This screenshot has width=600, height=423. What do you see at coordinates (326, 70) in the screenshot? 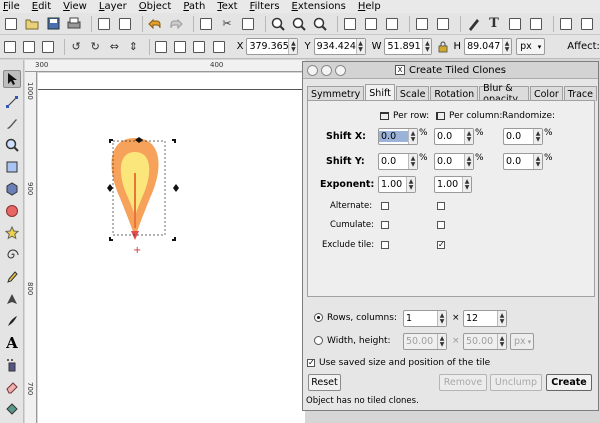
I see `minimize-window-button` at bounding box center [326, 70].